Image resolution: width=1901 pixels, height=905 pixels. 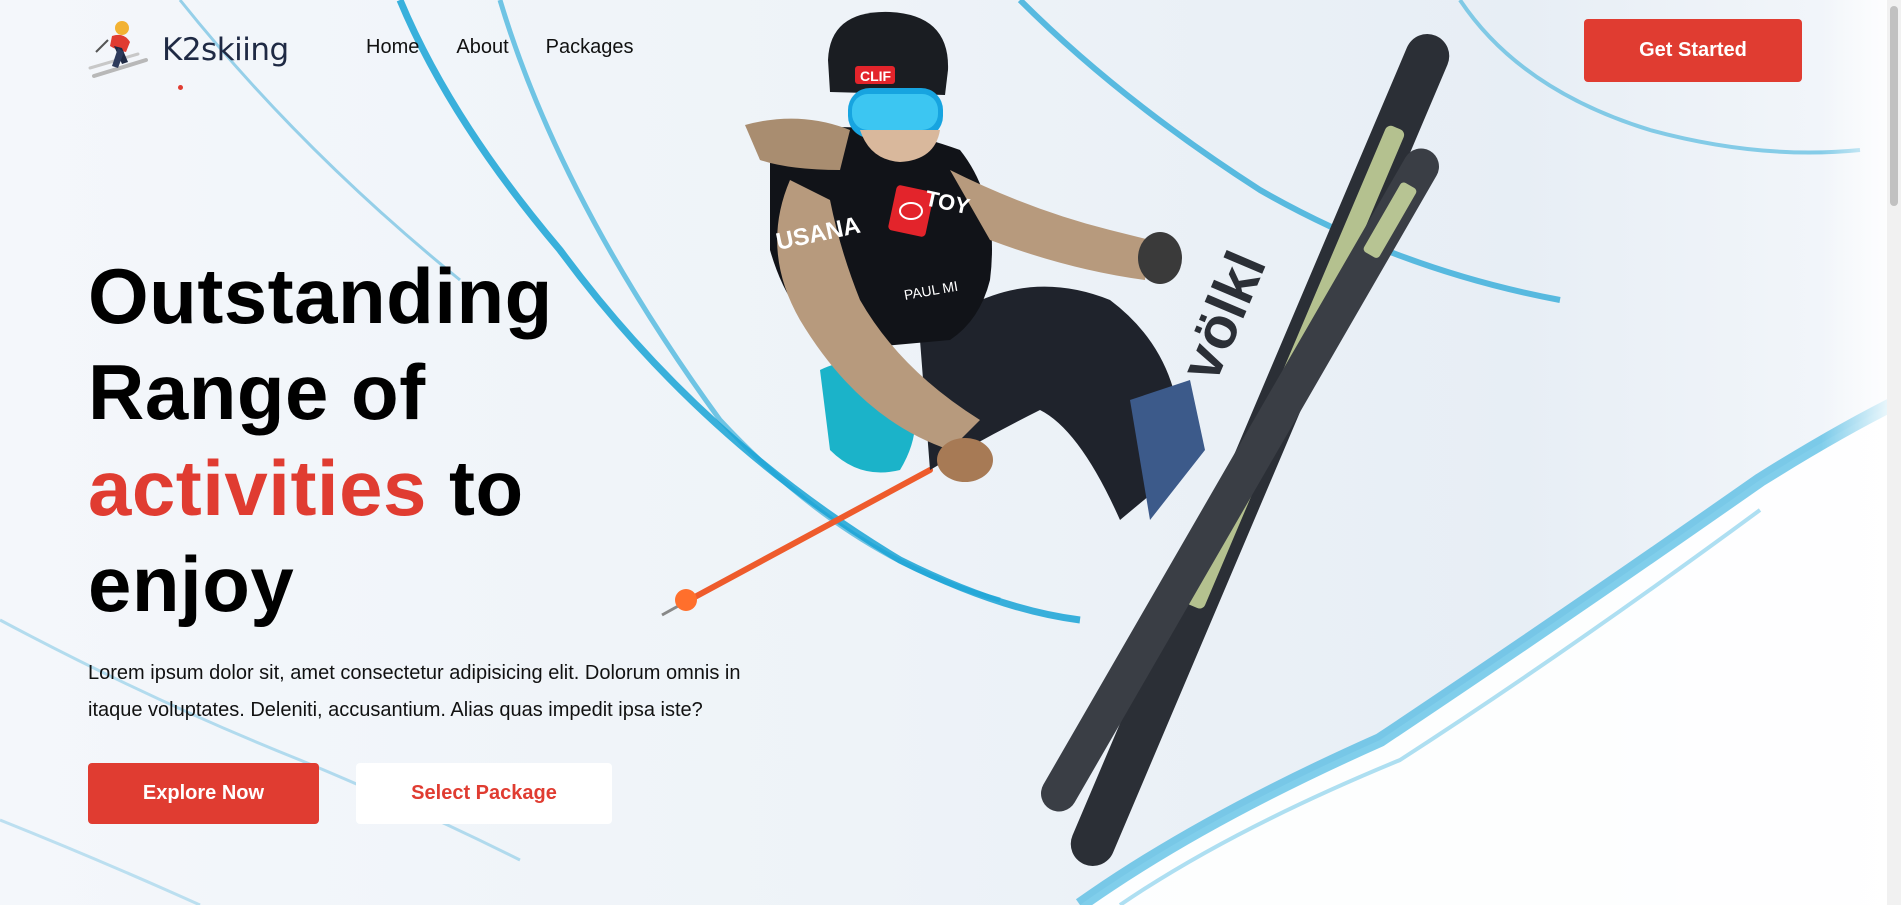 I want to click on nav-link-packages: Packages, so click(x=590, y=47).